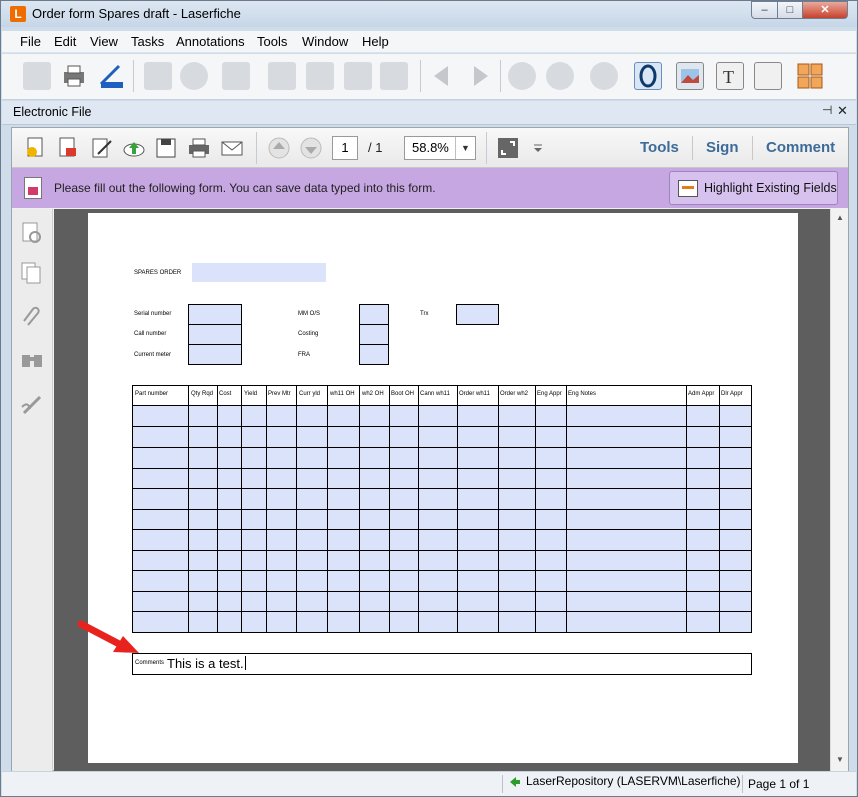  Describe the element at coordinates (825, 10) in the screenshot. I see `close-button: ✕` at that location.